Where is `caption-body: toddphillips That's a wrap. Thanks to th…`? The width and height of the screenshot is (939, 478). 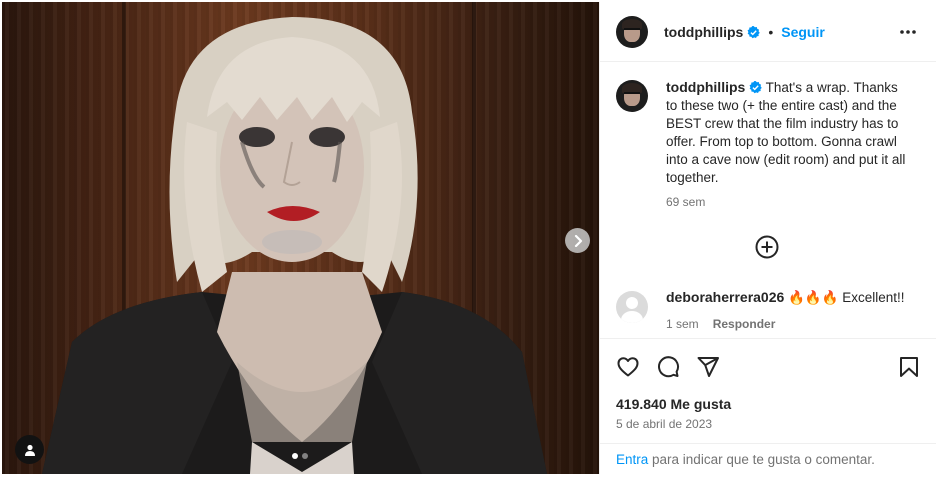
caption-body: toddphillips That's a wrap. Thanks to th… is located at coordinates (786, 132).